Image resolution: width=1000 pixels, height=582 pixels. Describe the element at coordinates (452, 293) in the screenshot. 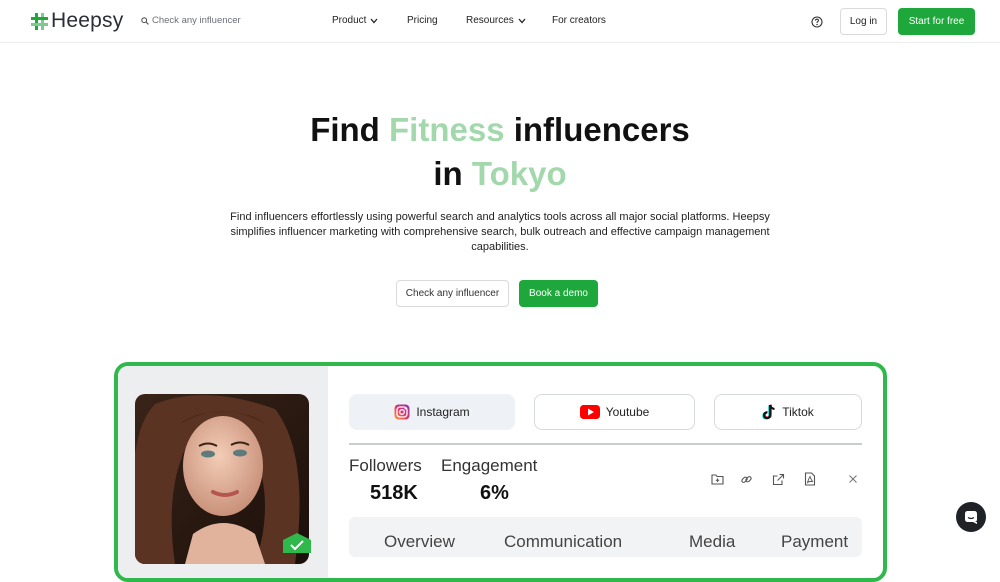

I see `check-influencer-button: Check any influencer` at that location.